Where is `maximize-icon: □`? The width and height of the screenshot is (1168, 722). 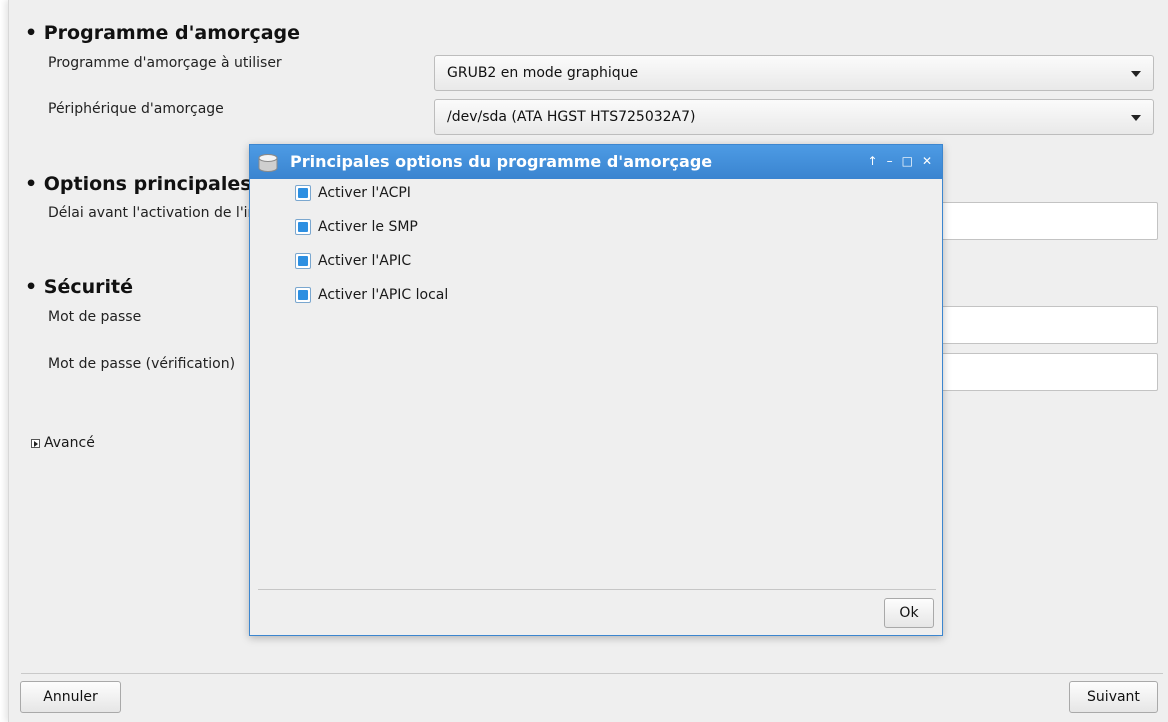 maximize-icon: □ is located at coordinates (907, 161).